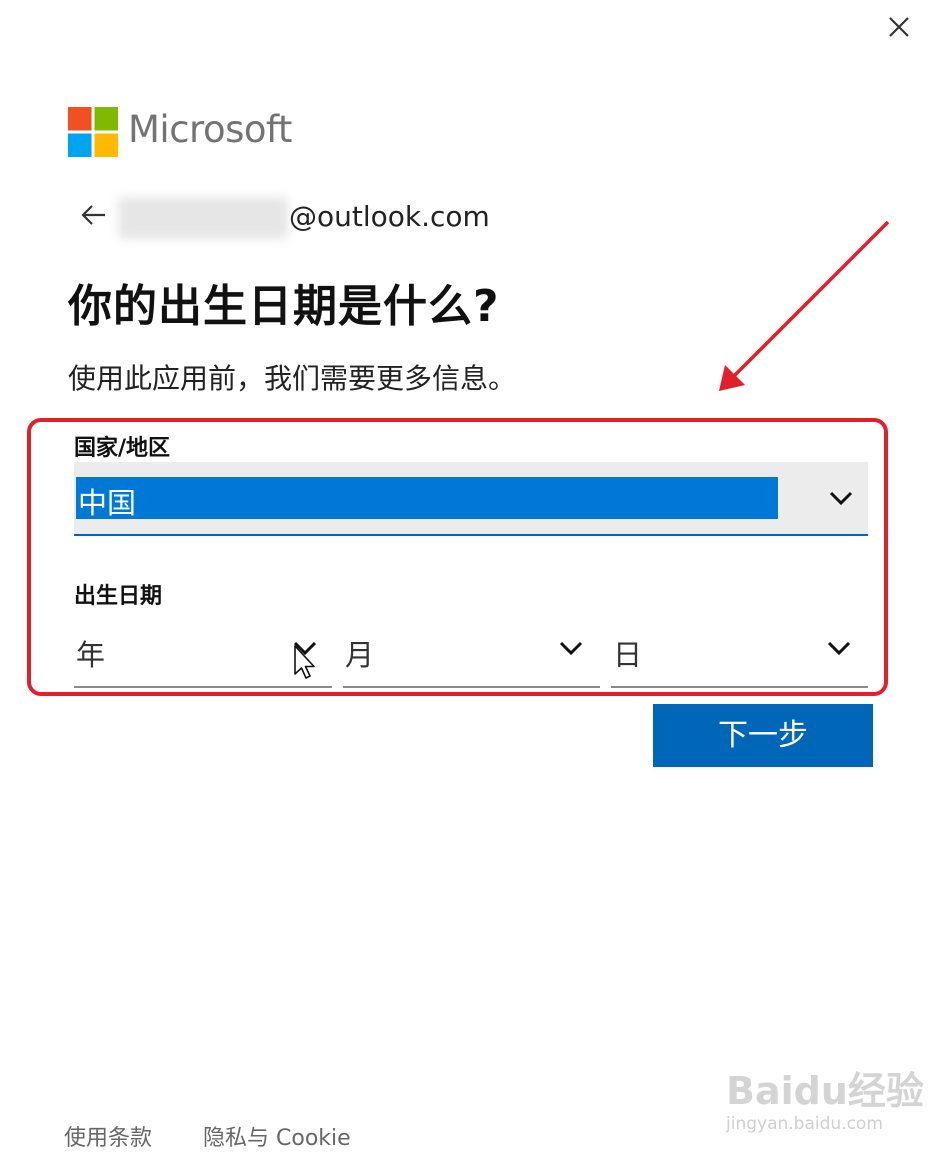  What do you see at coordinates (804, 1124) in the screenshot?
I see `watermark-url: jingyan.baidu.com` at bounding box center [804, 1124].